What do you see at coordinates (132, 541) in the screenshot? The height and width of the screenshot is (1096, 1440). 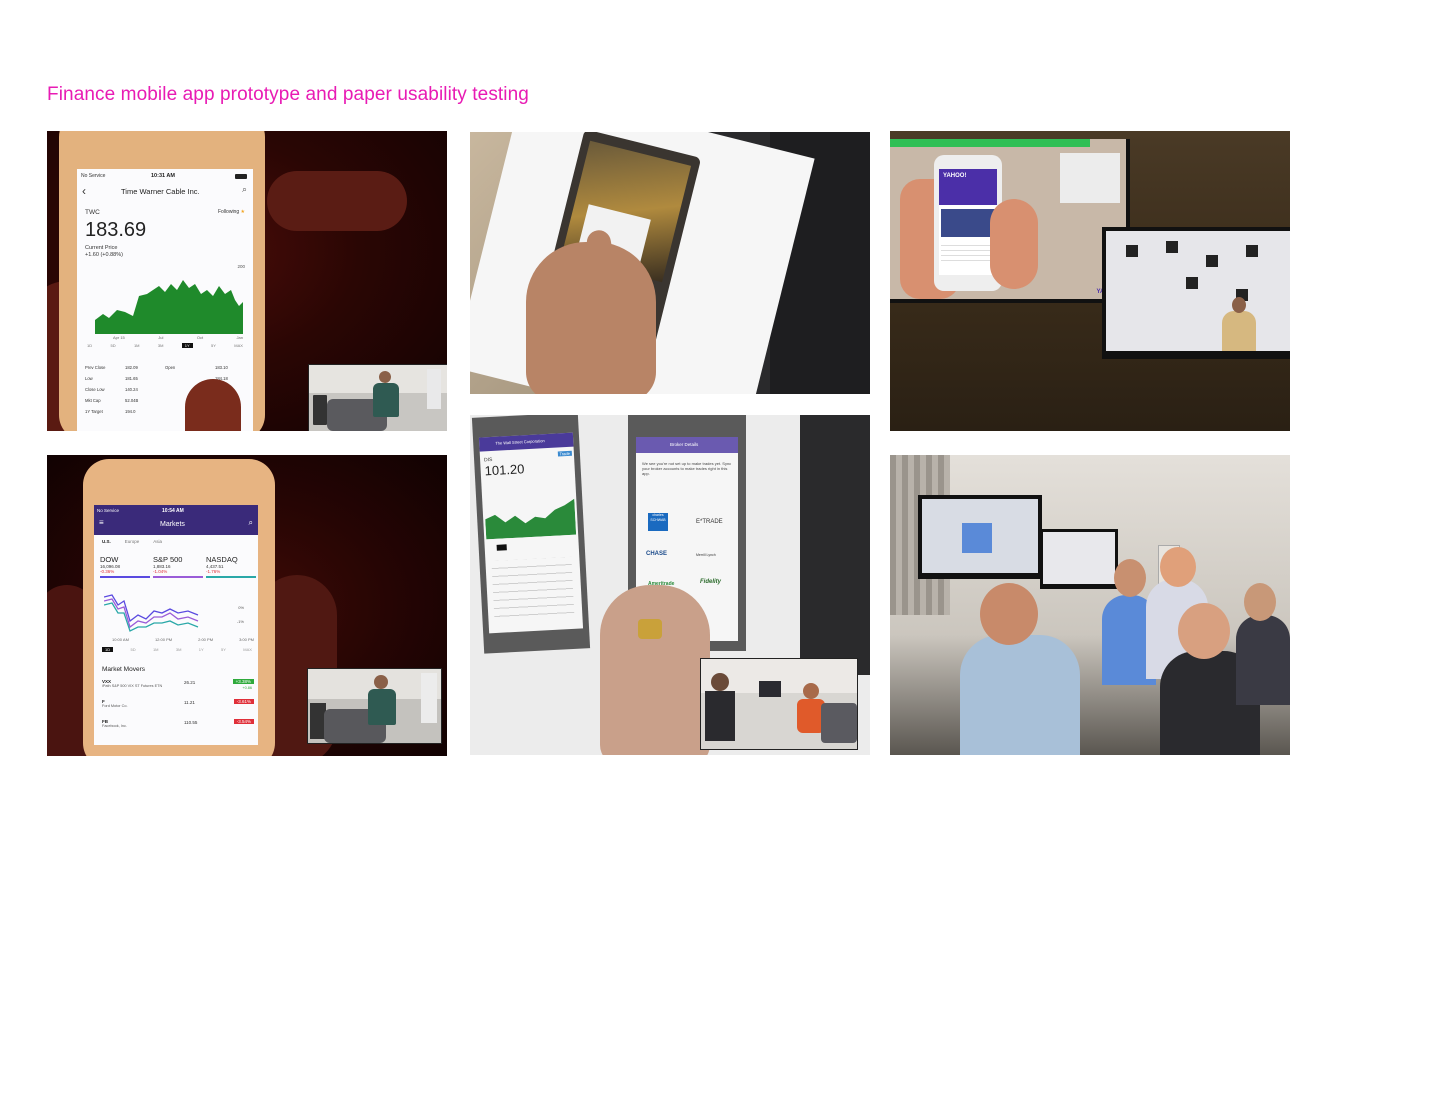 I see `region-tabs: U.S. Europe Asia` at bounding box center [132, 541].